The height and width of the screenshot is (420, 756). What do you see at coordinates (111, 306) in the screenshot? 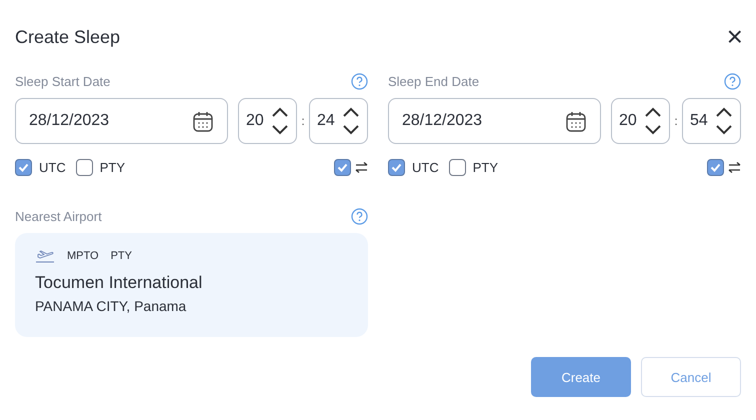
I see `airport-city: PANAMA CITY, Panama` at bounding box center [111, 306].